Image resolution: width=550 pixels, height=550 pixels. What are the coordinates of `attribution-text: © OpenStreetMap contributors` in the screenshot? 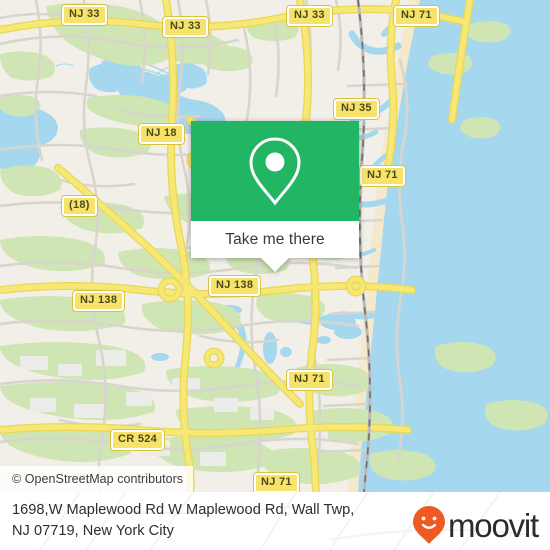 It's located at (98, 479).